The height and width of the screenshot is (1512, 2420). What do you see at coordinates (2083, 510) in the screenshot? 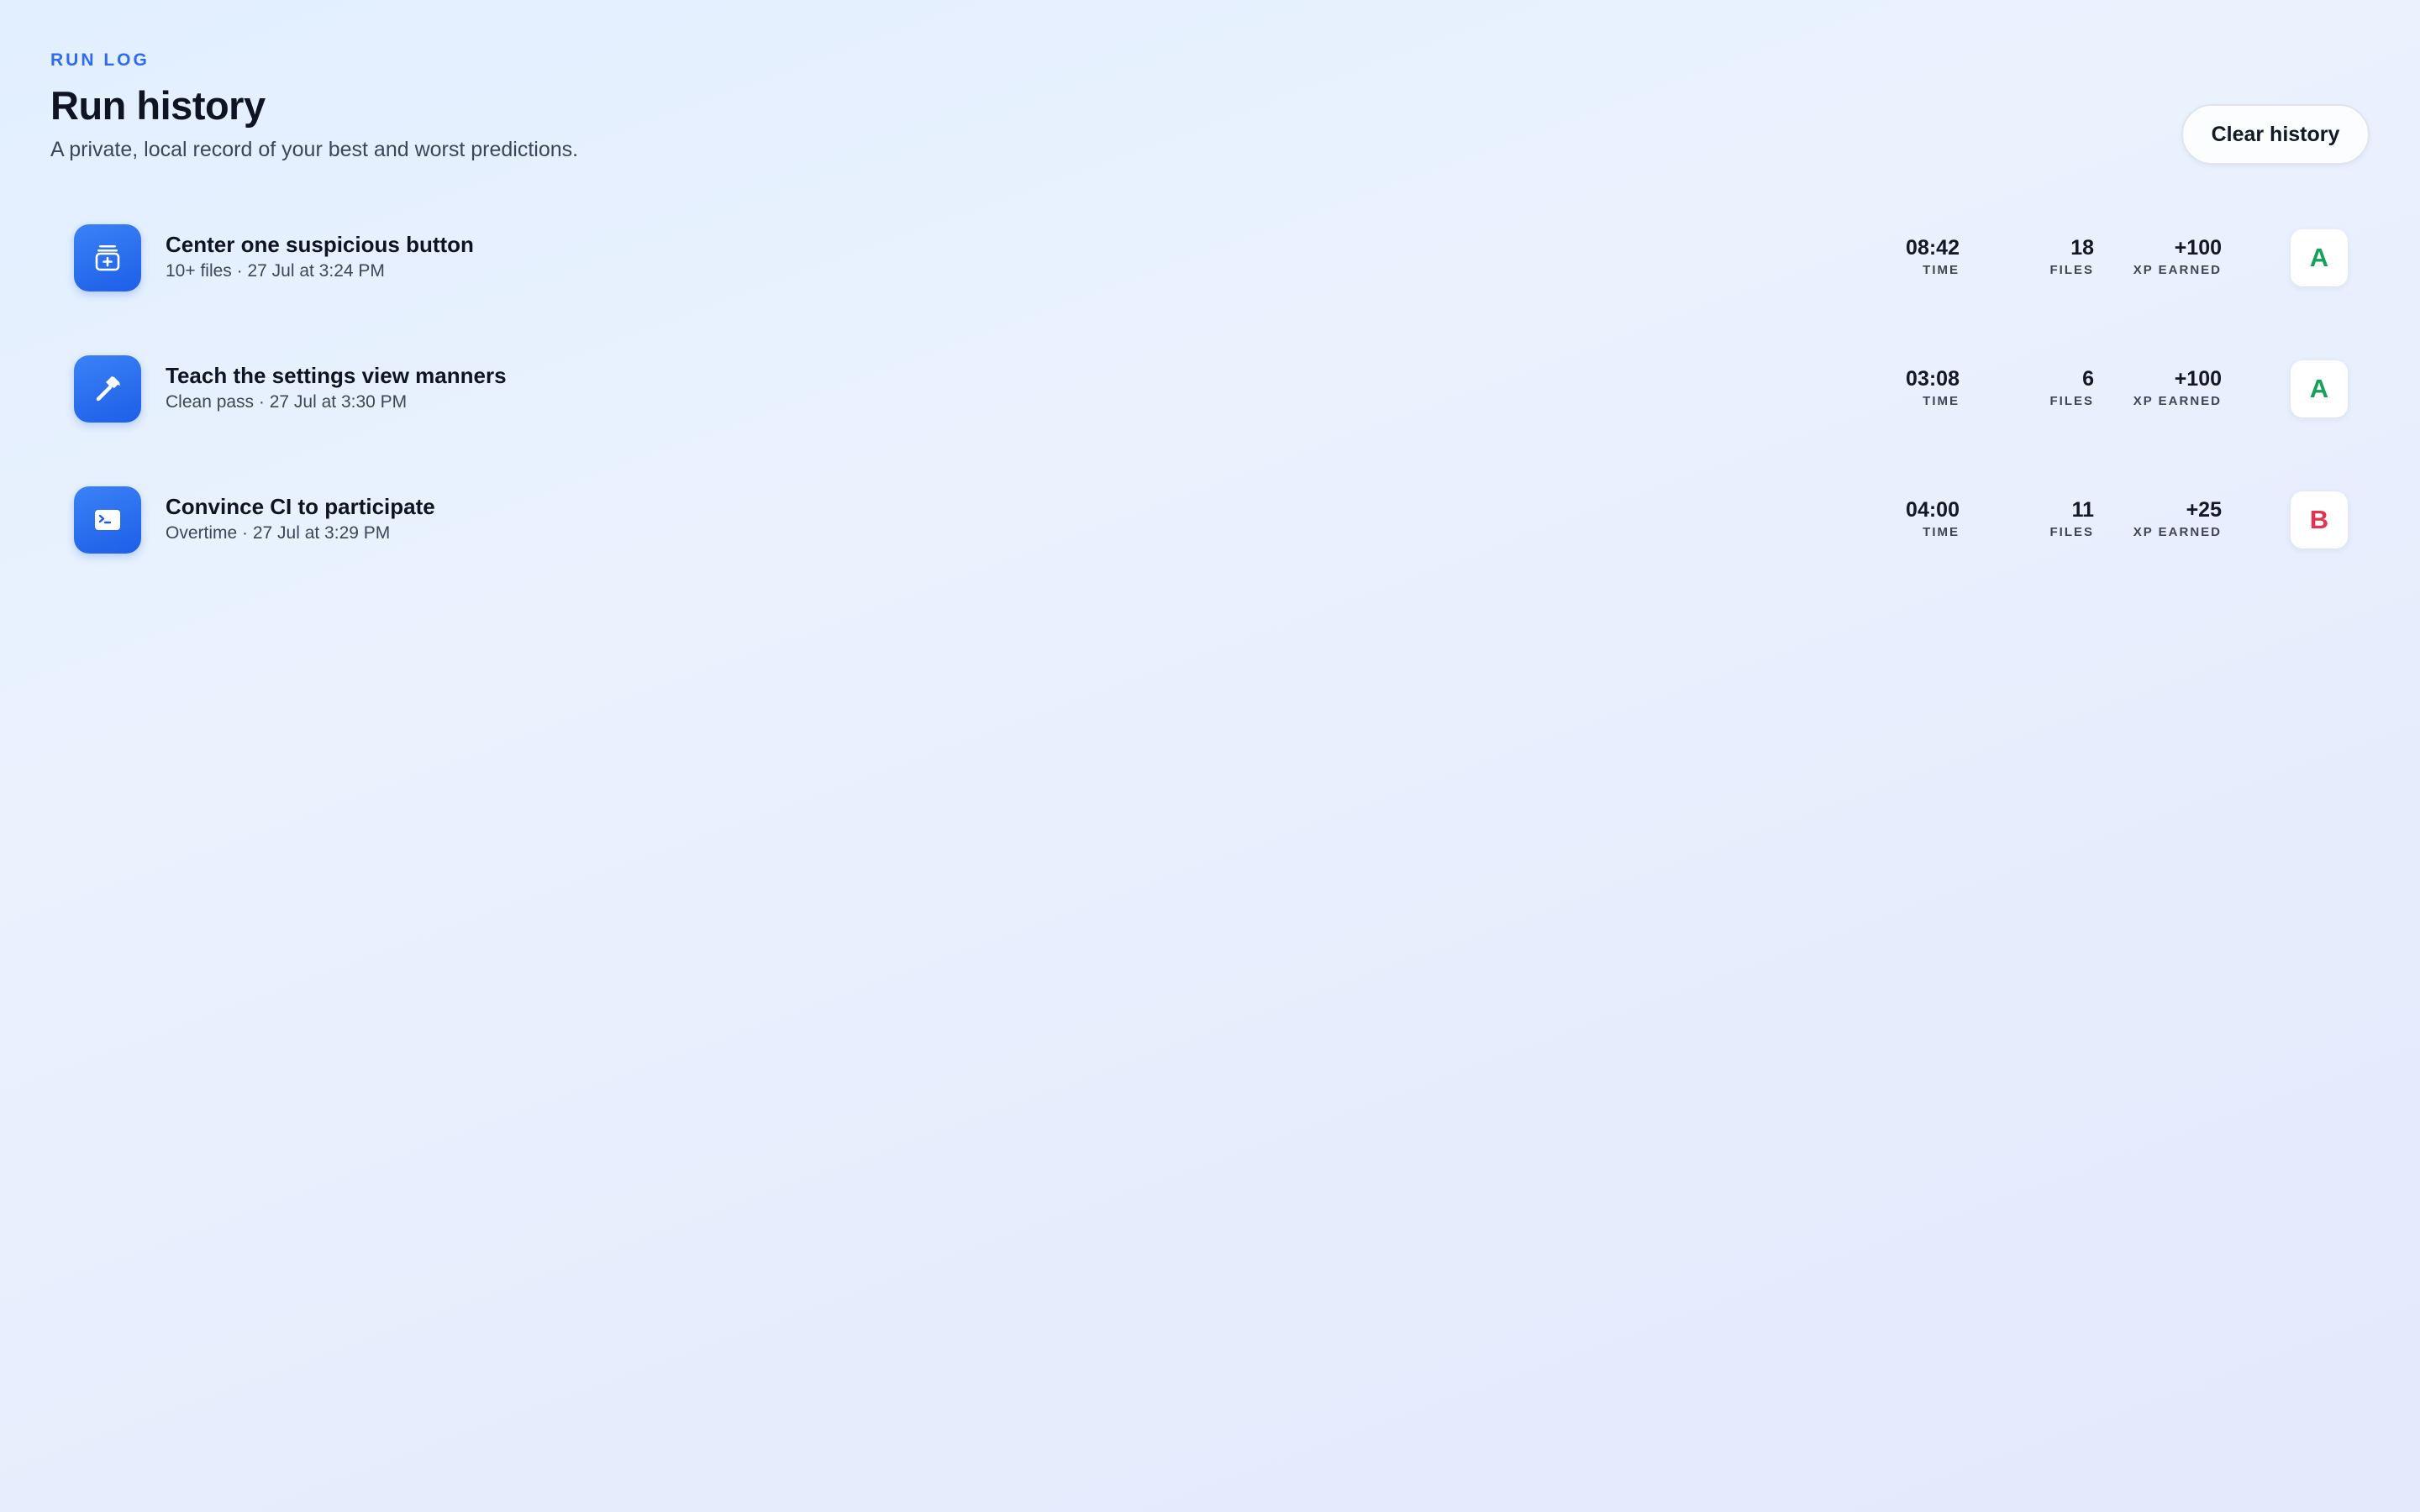
I see `files-value: 11` at bounding box center [2083, 510].